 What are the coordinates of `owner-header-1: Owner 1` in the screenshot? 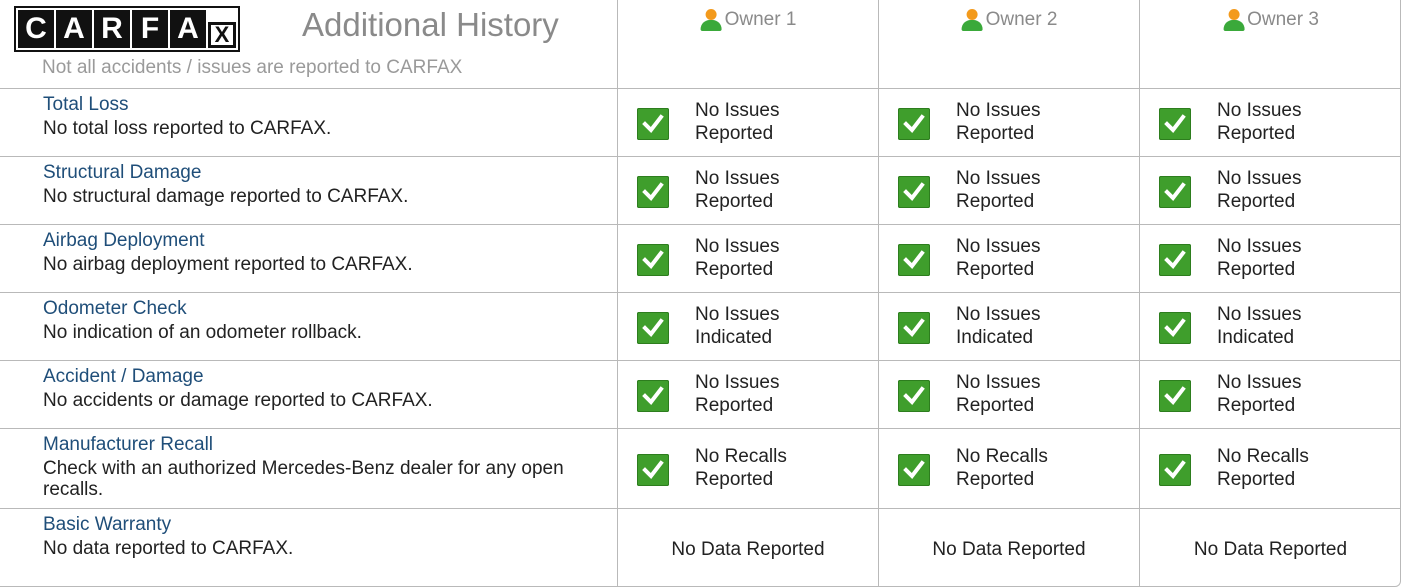 It's located at (747, 44).